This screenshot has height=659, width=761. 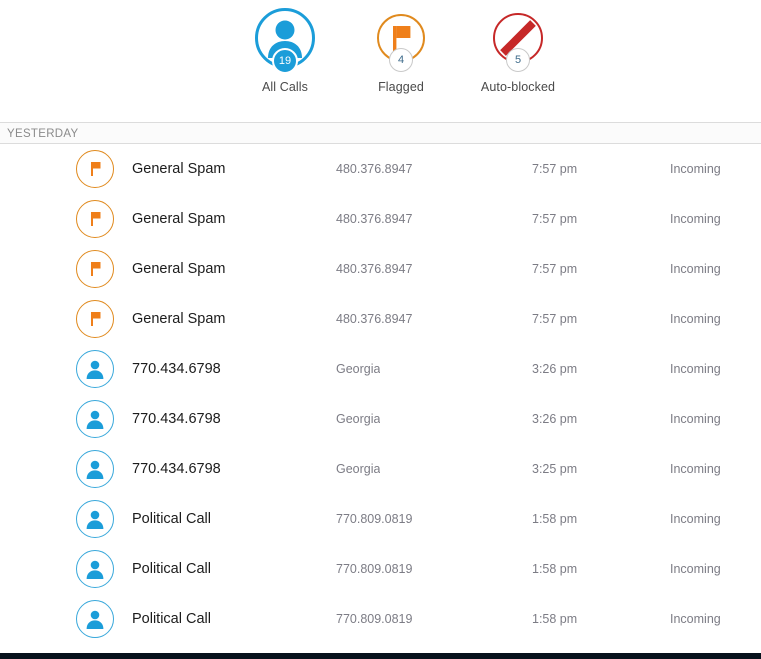 I want to click on all-calls-label: All Calls, so click(x=285, y=87).